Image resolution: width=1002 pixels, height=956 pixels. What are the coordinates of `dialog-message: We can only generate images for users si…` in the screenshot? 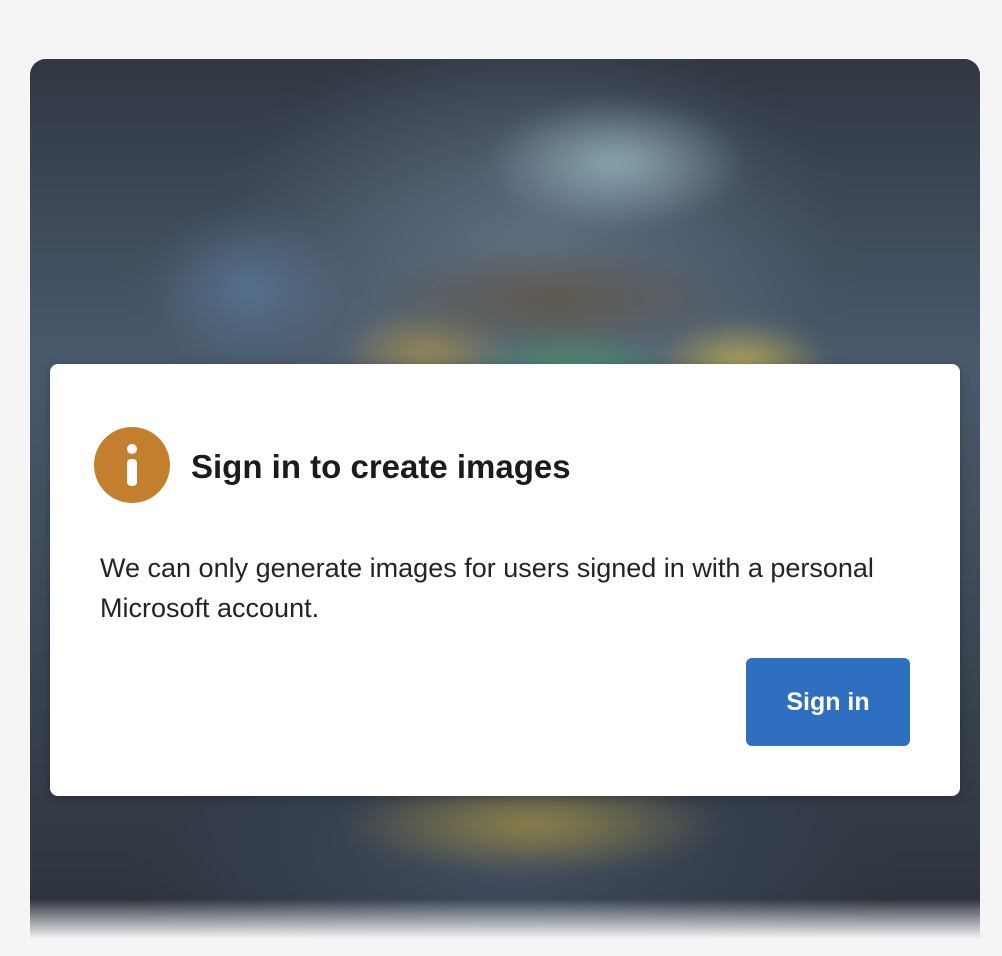 It's located at (487, 588).